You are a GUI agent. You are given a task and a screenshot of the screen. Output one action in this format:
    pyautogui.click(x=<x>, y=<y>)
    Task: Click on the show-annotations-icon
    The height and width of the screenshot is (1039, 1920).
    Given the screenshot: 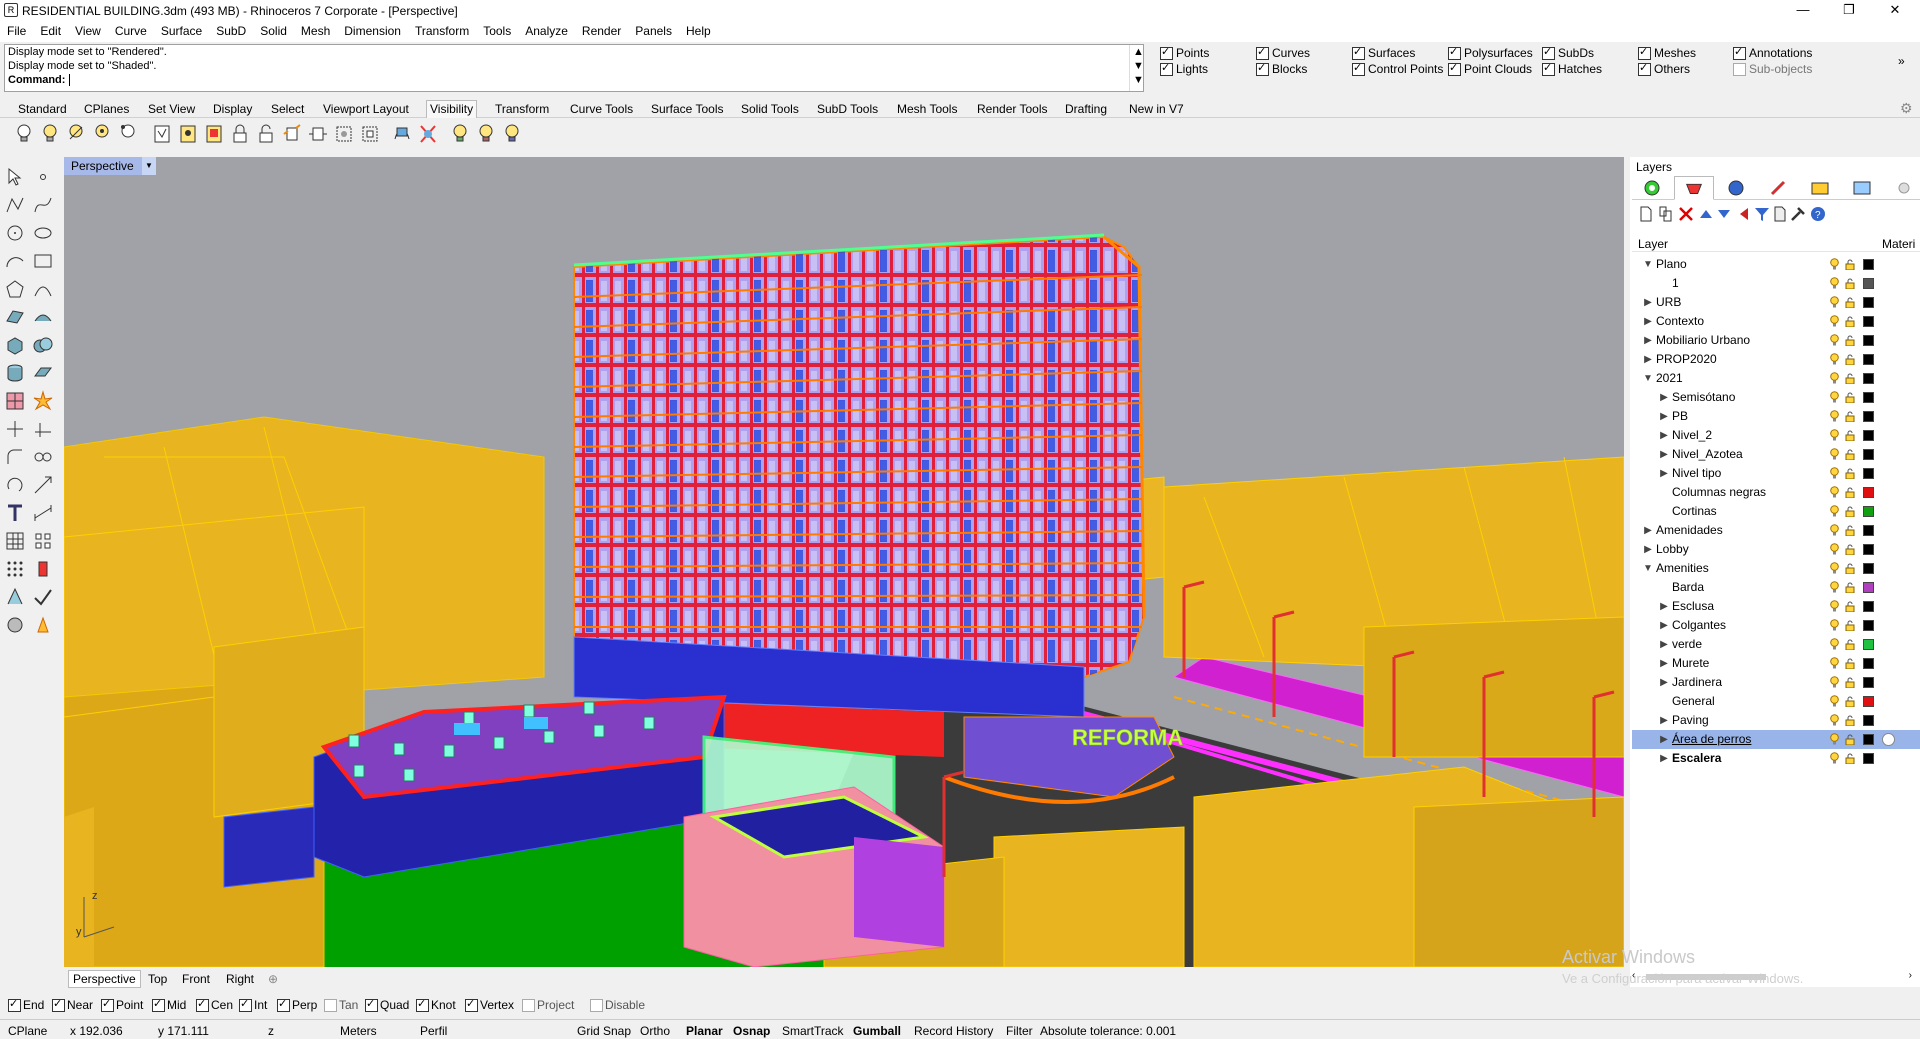 What is the action you would take?
    pyautogui.click(x=512, y=134)
    